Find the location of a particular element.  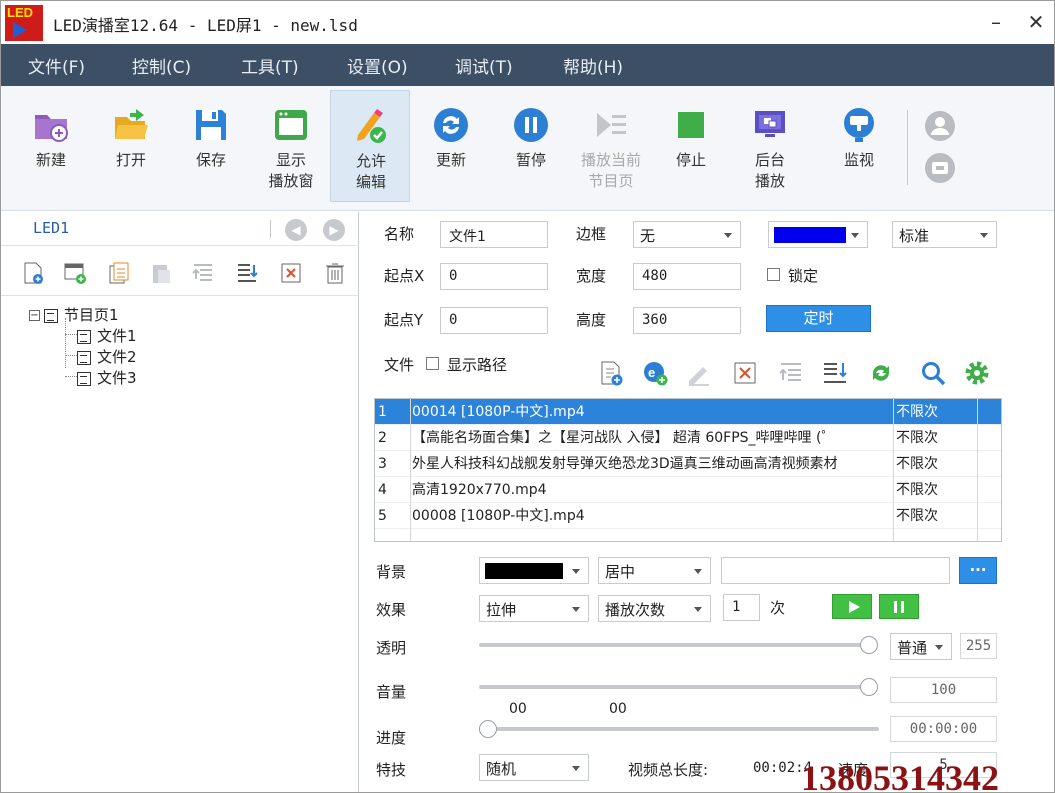

move-down-icon is located at coordinates (247, 273).